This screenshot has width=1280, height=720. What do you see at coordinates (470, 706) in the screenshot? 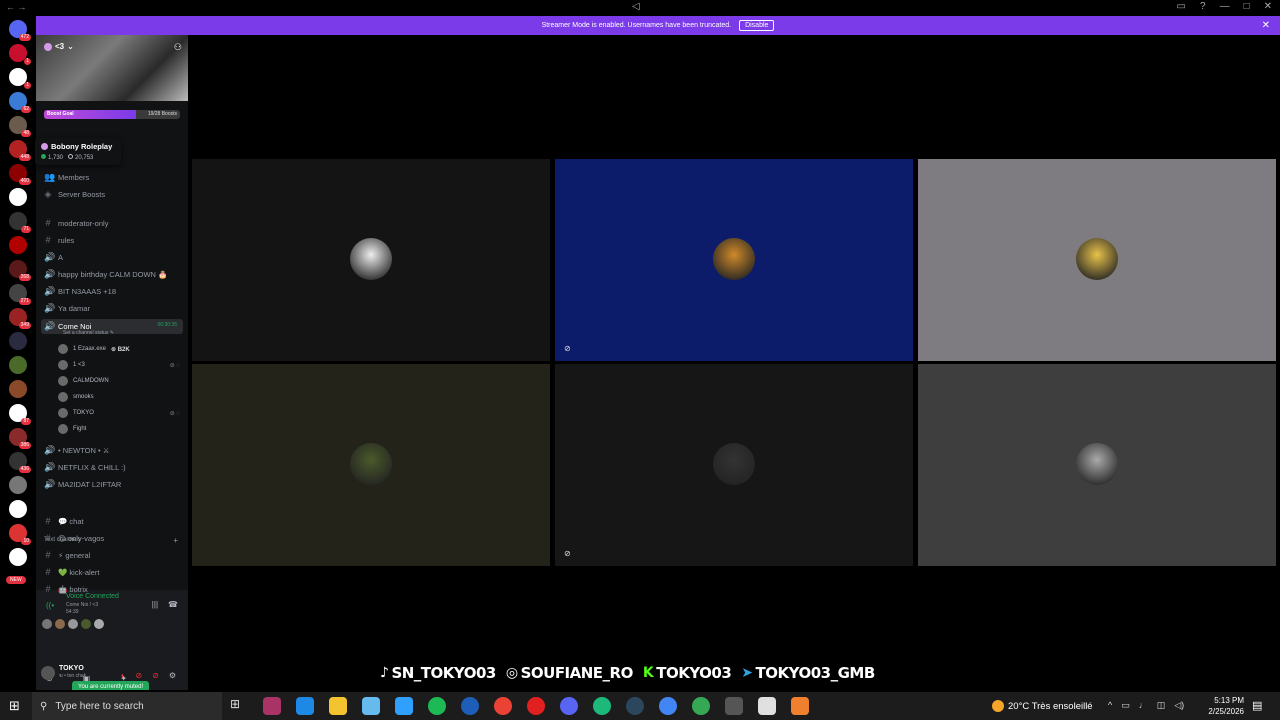
I see `outlook-icon` at bounding box center [470, 706].